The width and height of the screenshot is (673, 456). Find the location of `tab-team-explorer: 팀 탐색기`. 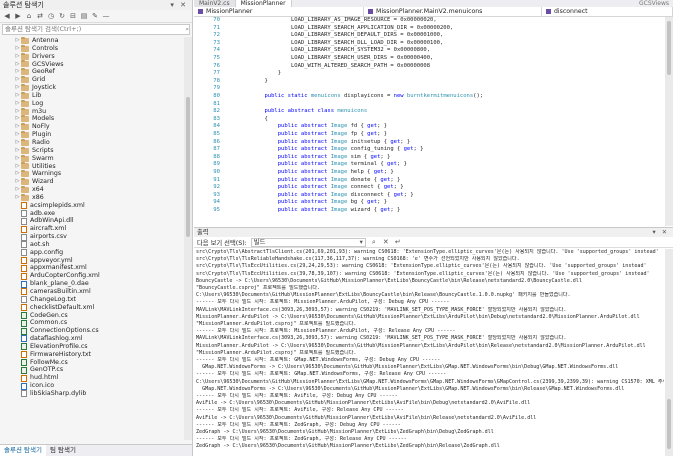

tab-team-explorer: 팀 탐색기 is located at coordinates (63, 450).